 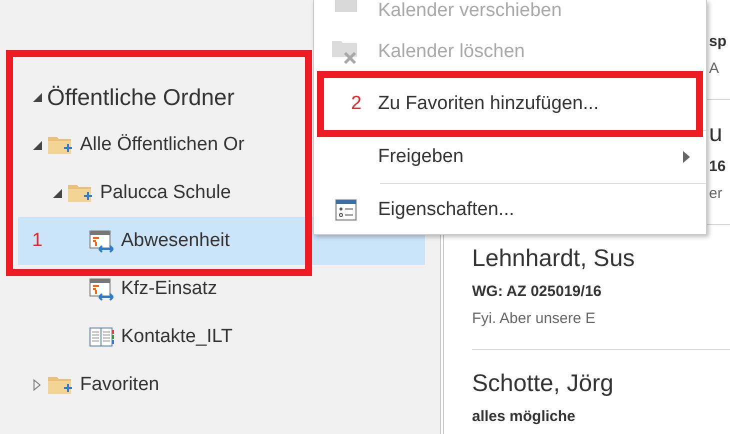 What do you see at coordinates (452, 52) in the screenshot?
I see `menu-label: Kalender löschen` at bounding box center [452, 52].